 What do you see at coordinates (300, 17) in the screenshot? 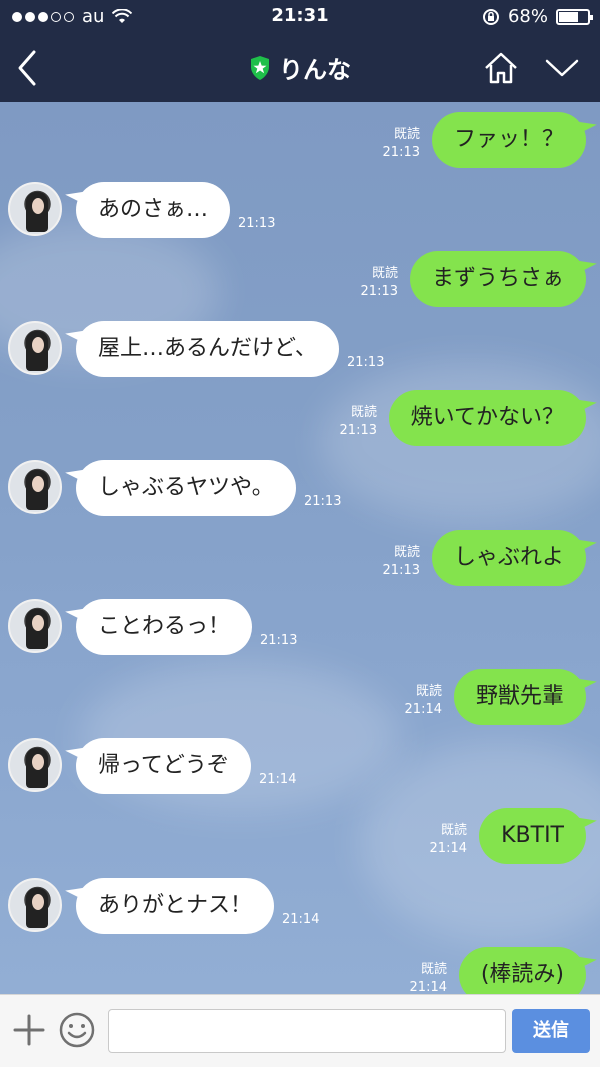
I see `status-bar: au 21:31 68%` at bounding box center [300, 17].